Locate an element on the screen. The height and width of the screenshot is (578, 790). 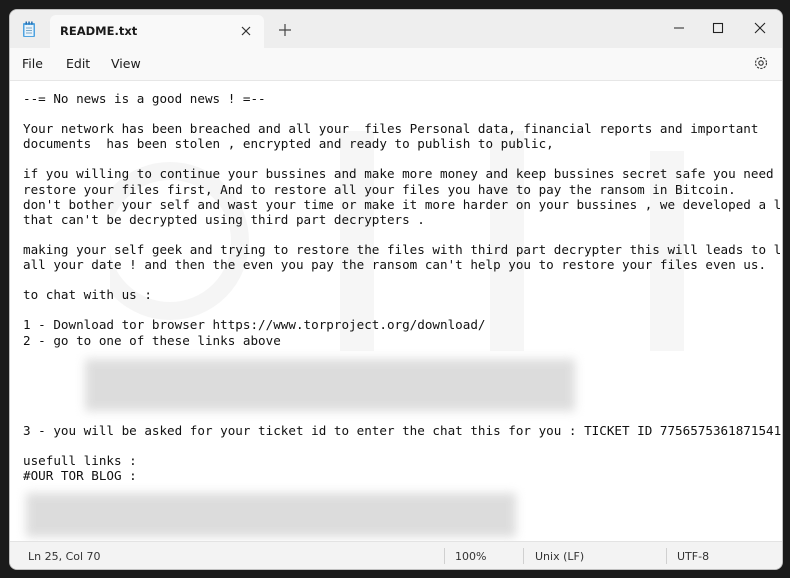
notepad-app-icon is located at coordinates (29, 29).